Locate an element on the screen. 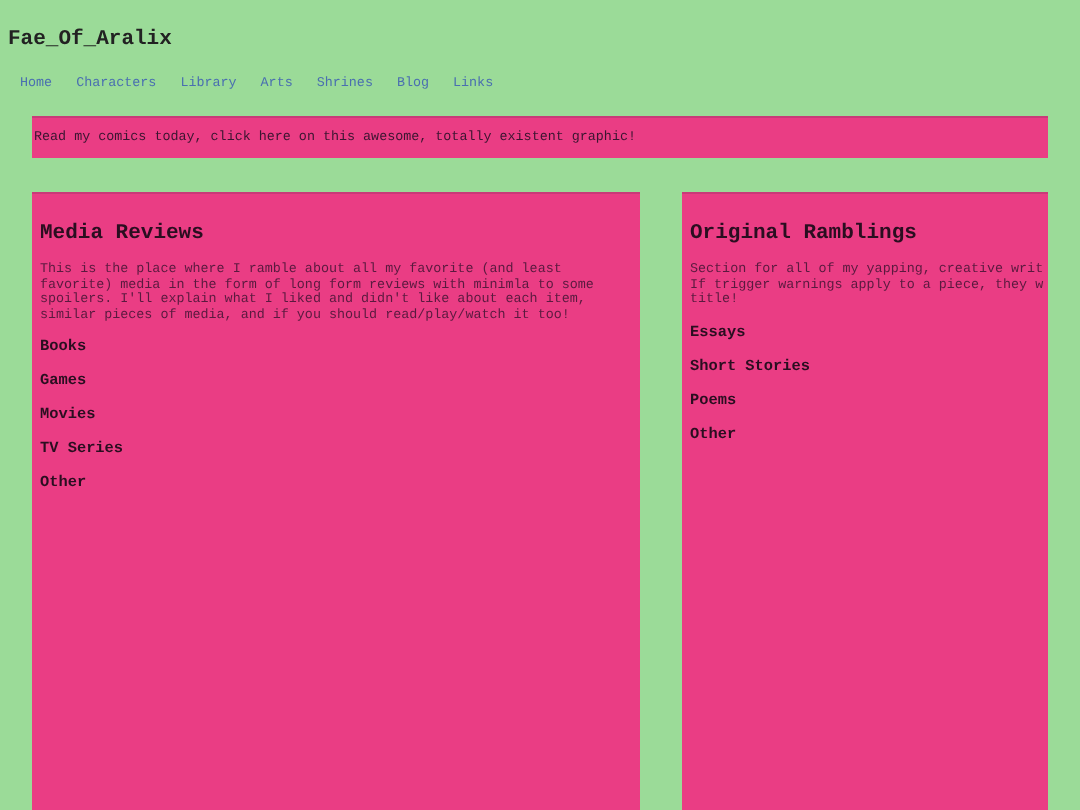  panel-heading: Media Reviews is located at coordinates (122, 234).